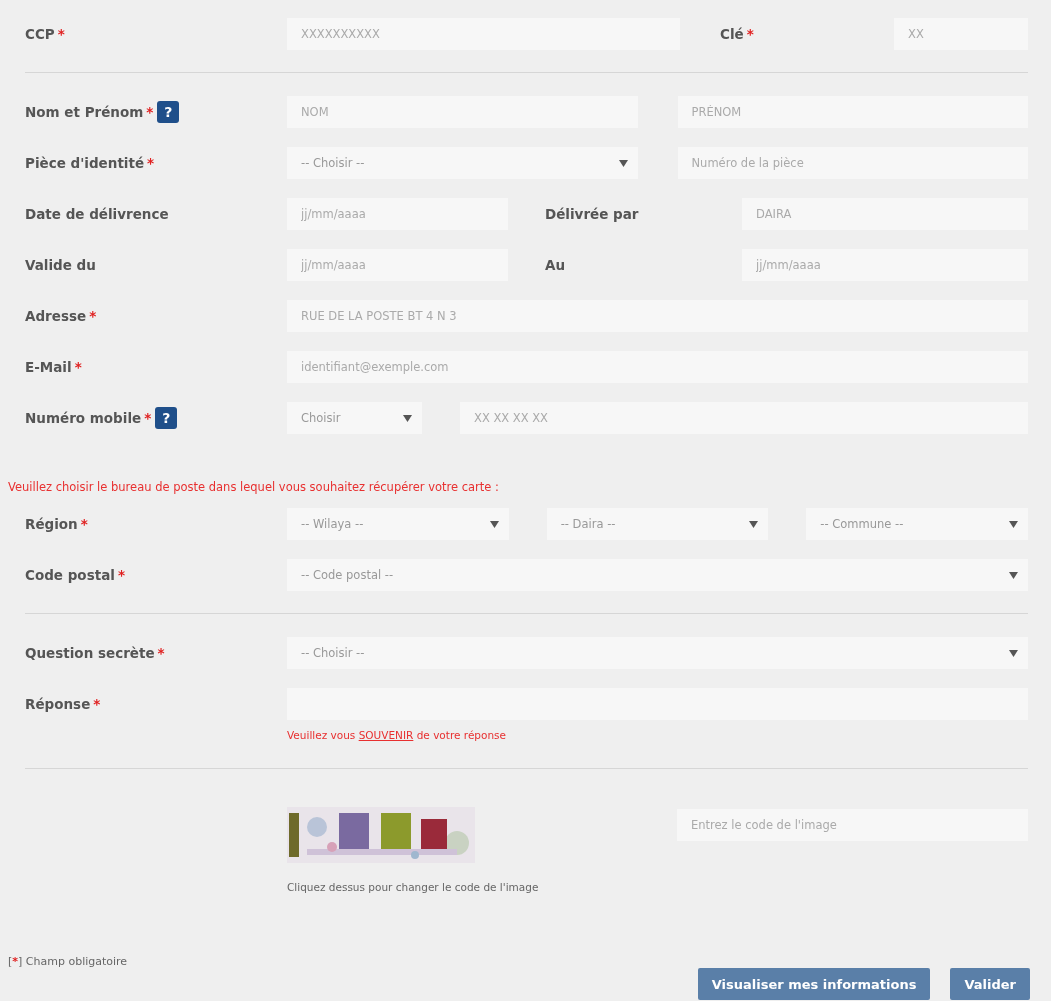  I want to click on field-label: Région *, so click(56, 524).